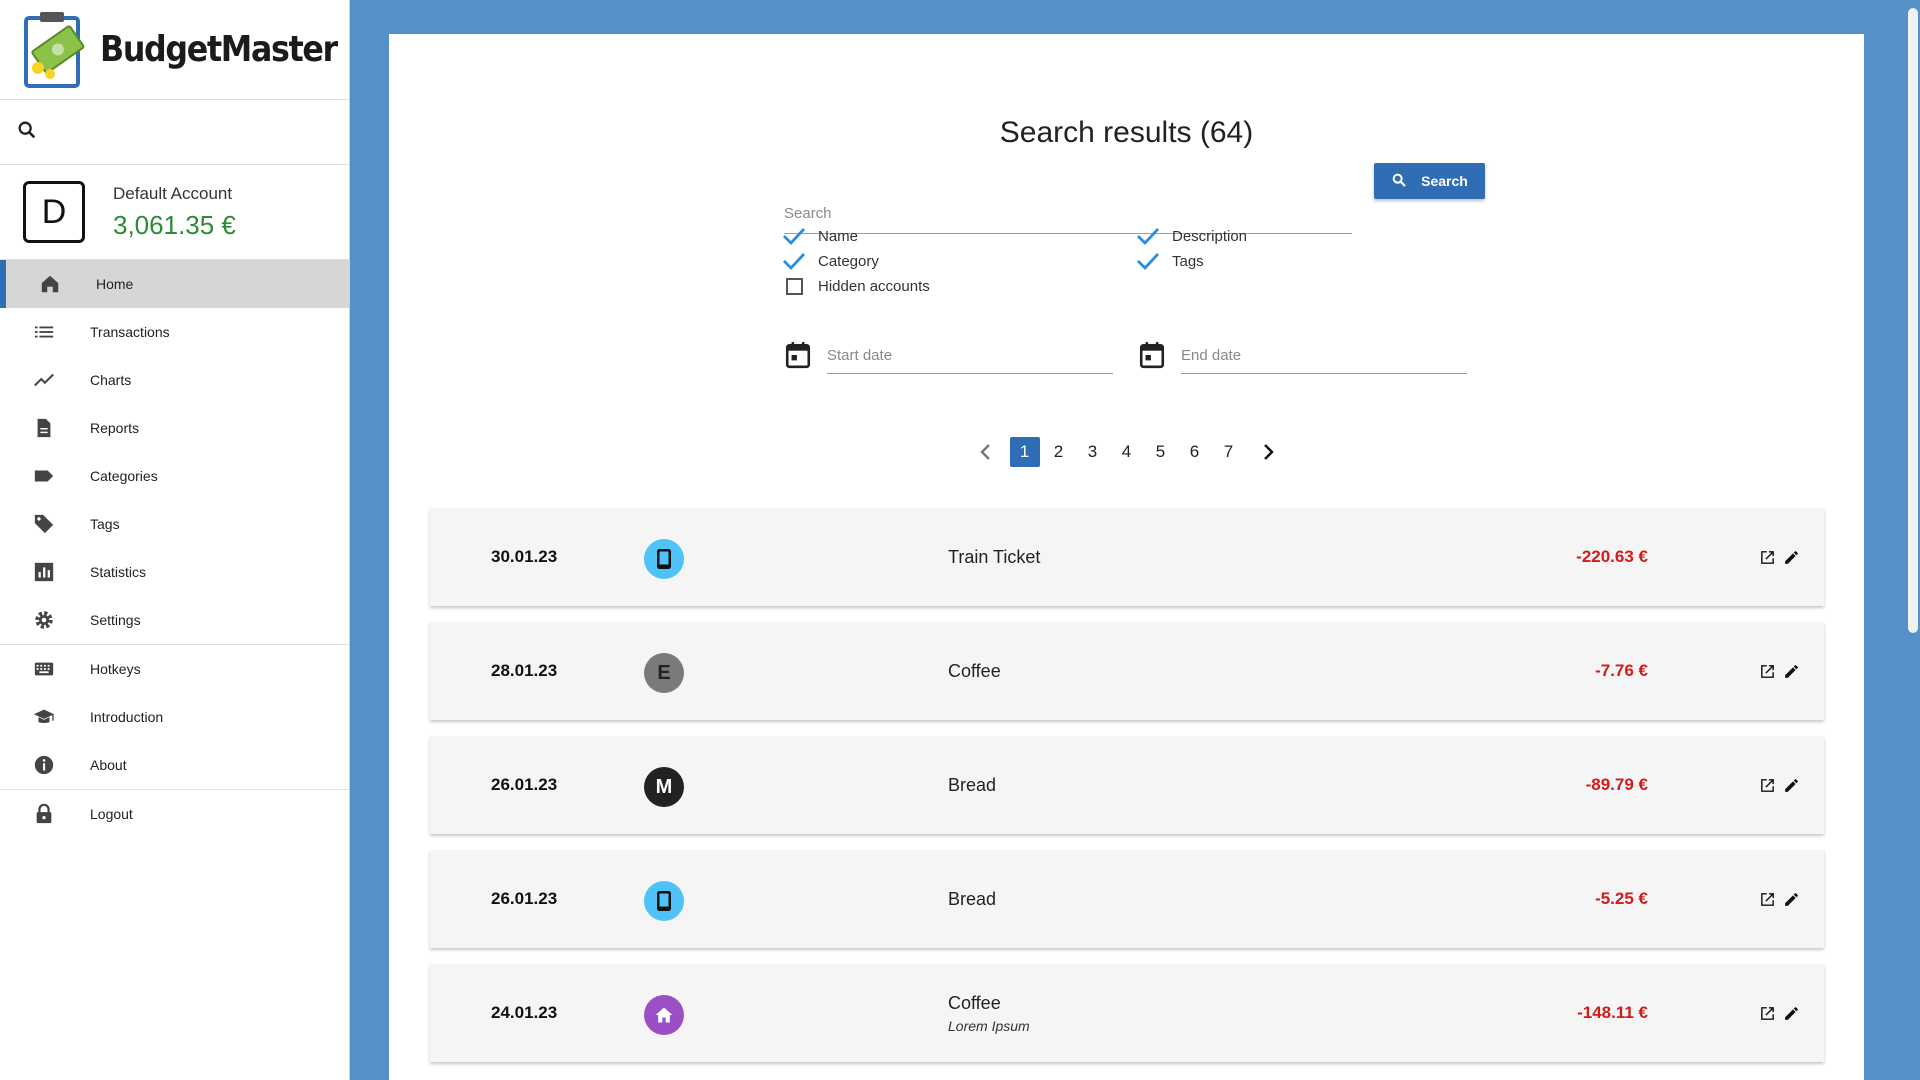 This screenshot has height=1080, width=1920. I want to click on list-icon, so click(44, 332).